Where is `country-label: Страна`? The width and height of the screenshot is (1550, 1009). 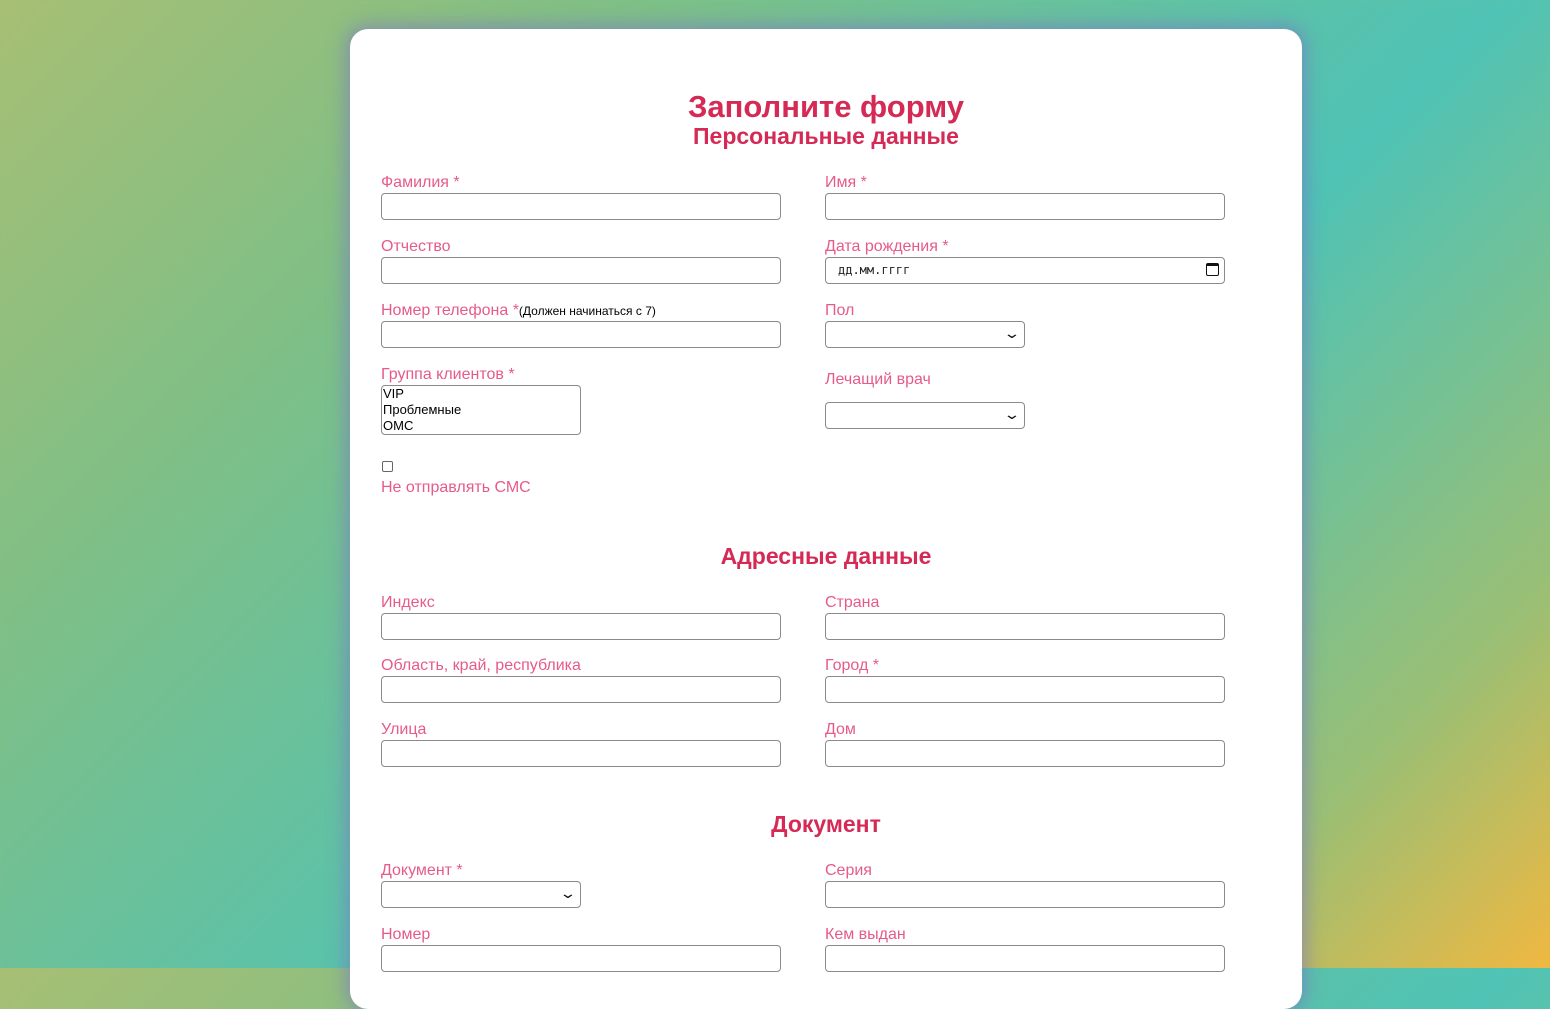 country-label: Страна is located at coordinates (852, 602).